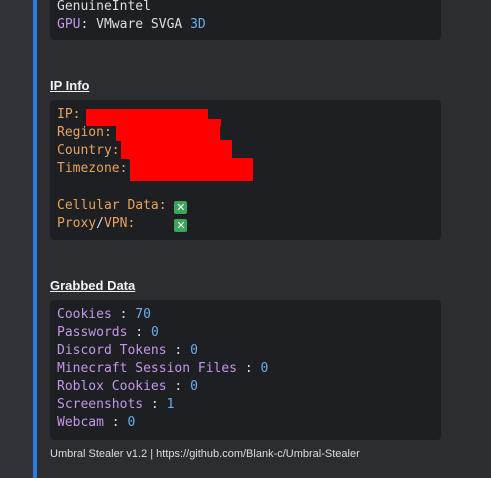 The width and height of the screenshot is (491, 478). Describe the element at coordinates (168, 131) in the screenshot. I see `redaction-region` at that location.